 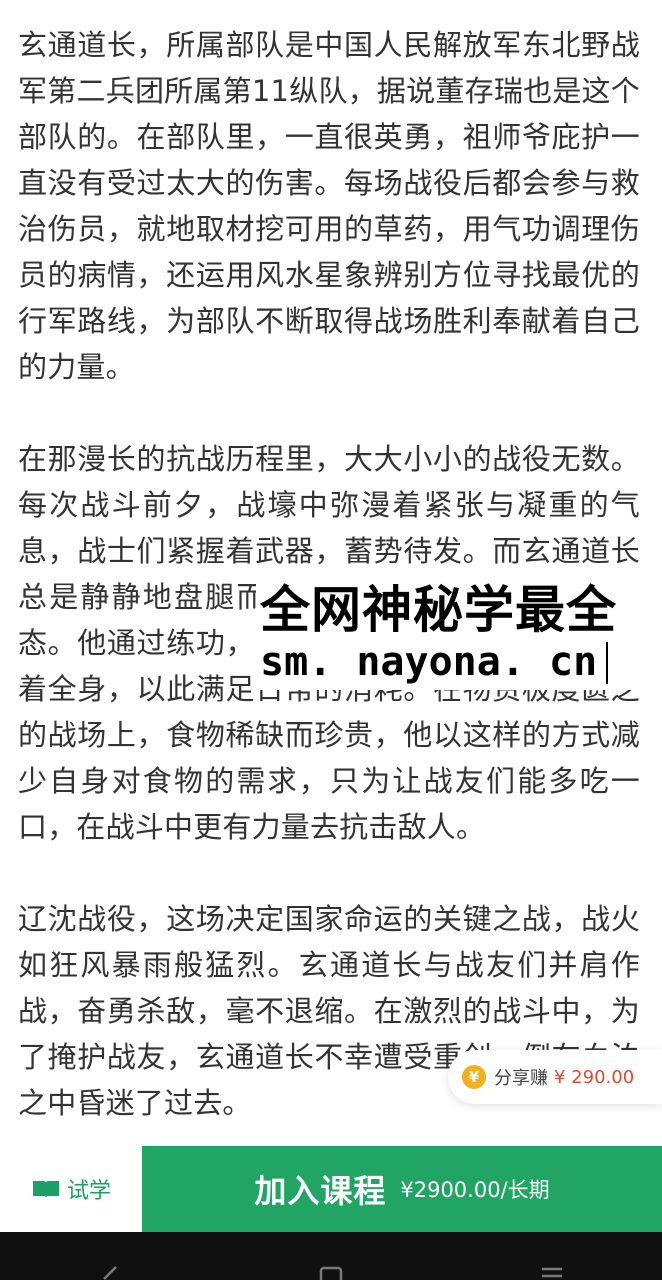 I want to click on share-earn-button: ¥ 分享赚 ¥ 290.00, so click(x=555, y=1077).